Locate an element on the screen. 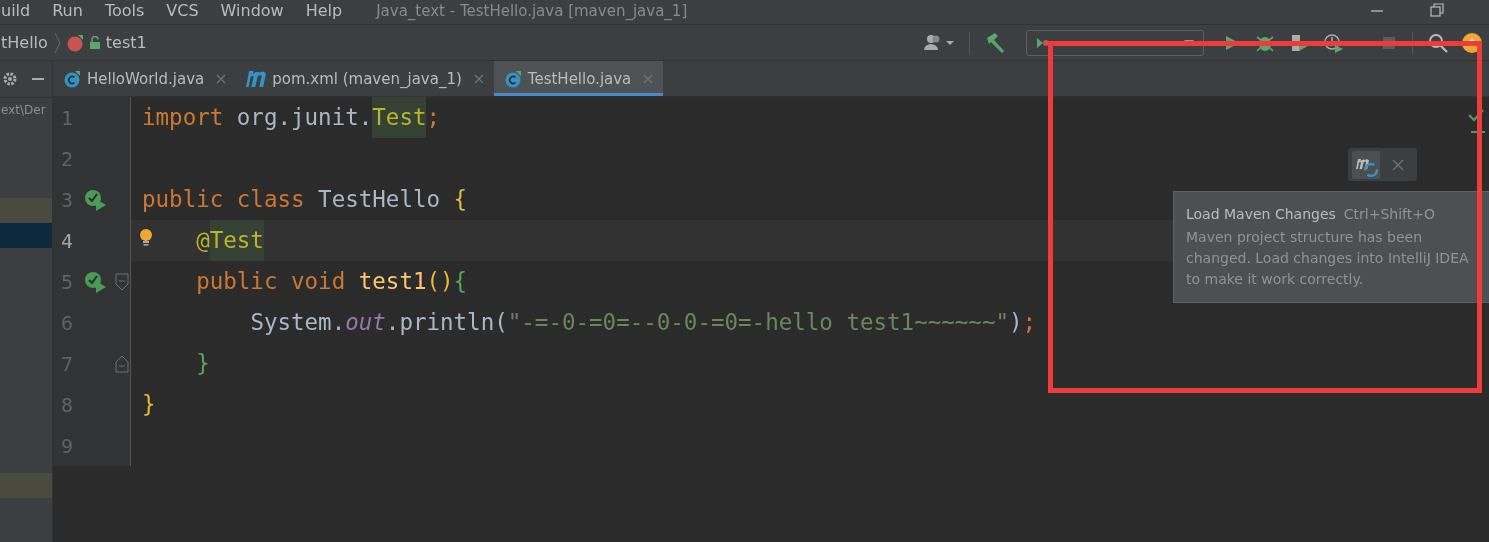  code-token: @ is located at coordinates (203, 240).